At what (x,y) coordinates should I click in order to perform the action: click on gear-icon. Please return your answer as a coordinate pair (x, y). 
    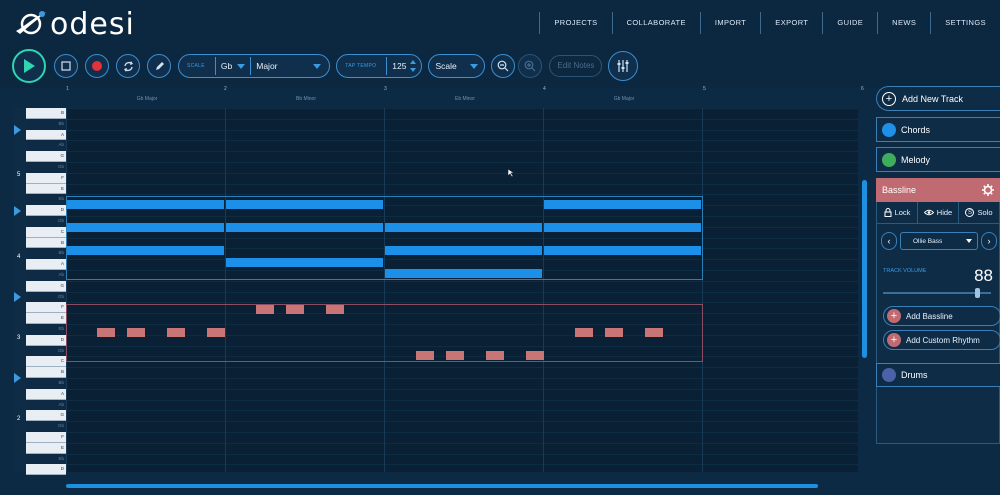
    Looking at the image, I should click on (988, 190).